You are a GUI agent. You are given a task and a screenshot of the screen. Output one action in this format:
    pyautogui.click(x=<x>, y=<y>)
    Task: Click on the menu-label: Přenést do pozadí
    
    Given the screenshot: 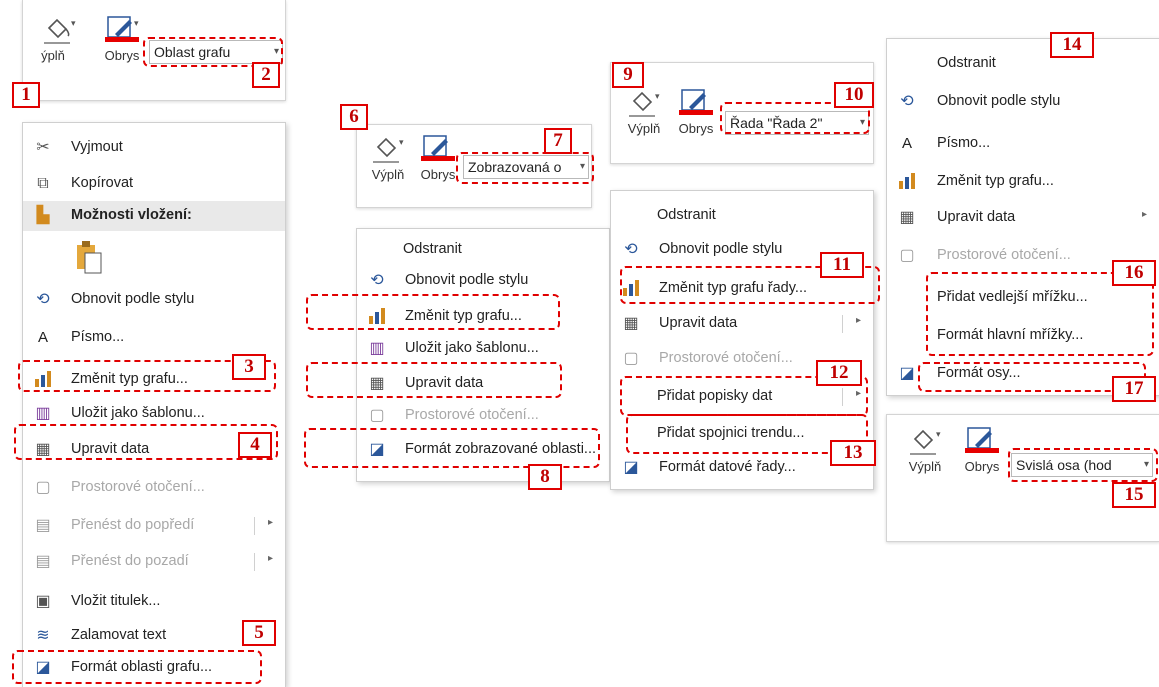 What is the action you would take?
    pyautogui.click(x=130, y=561)
    